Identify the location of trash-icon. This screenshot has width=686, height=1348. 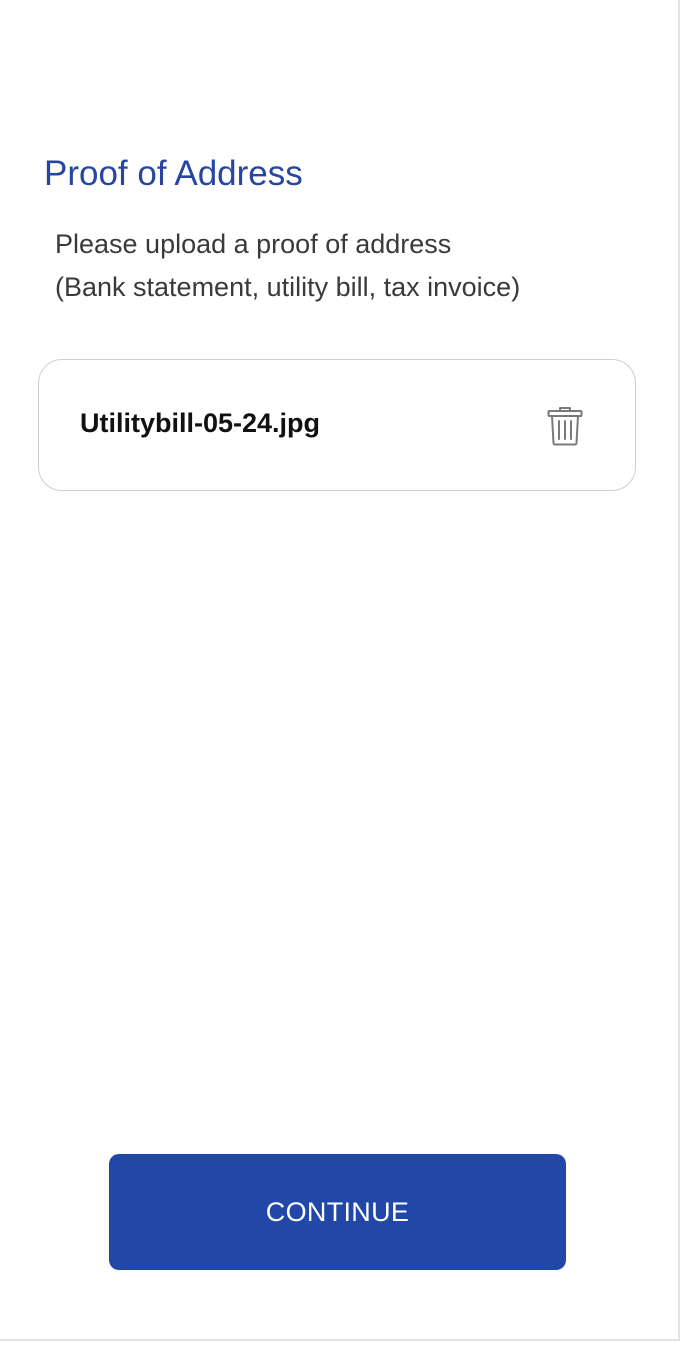
(565, 426).